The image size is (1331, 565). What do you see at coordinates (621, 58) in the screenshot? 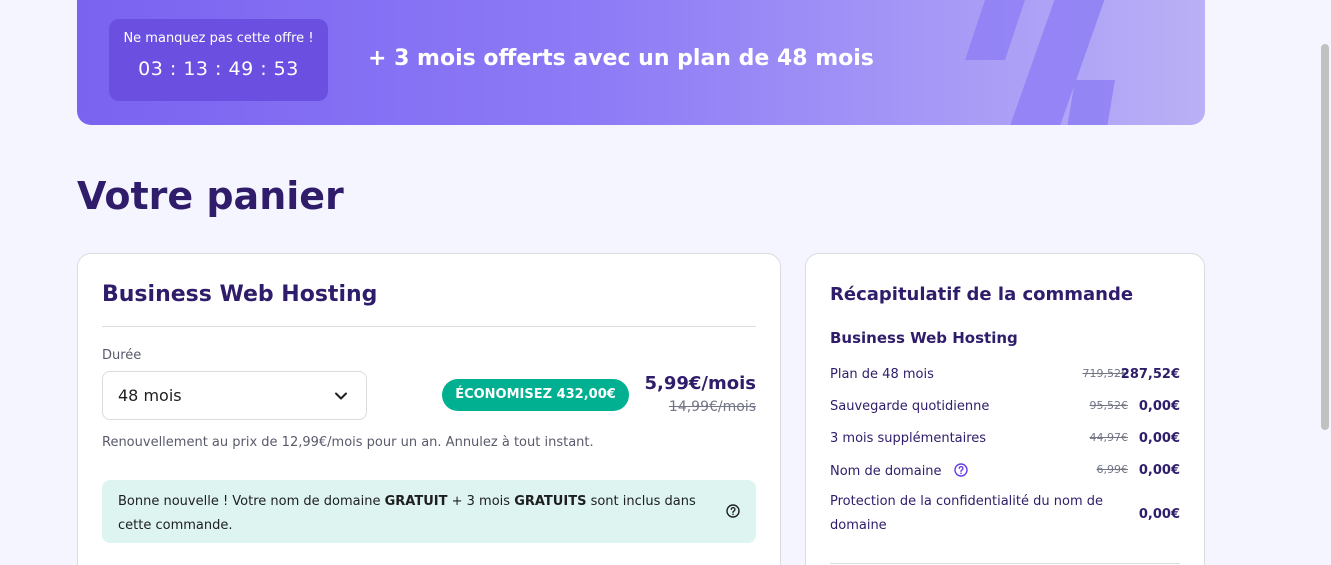
I see `offer-text: + 3 mois offerts avec un plan de 48 mois` at bounding box center [621, 58].